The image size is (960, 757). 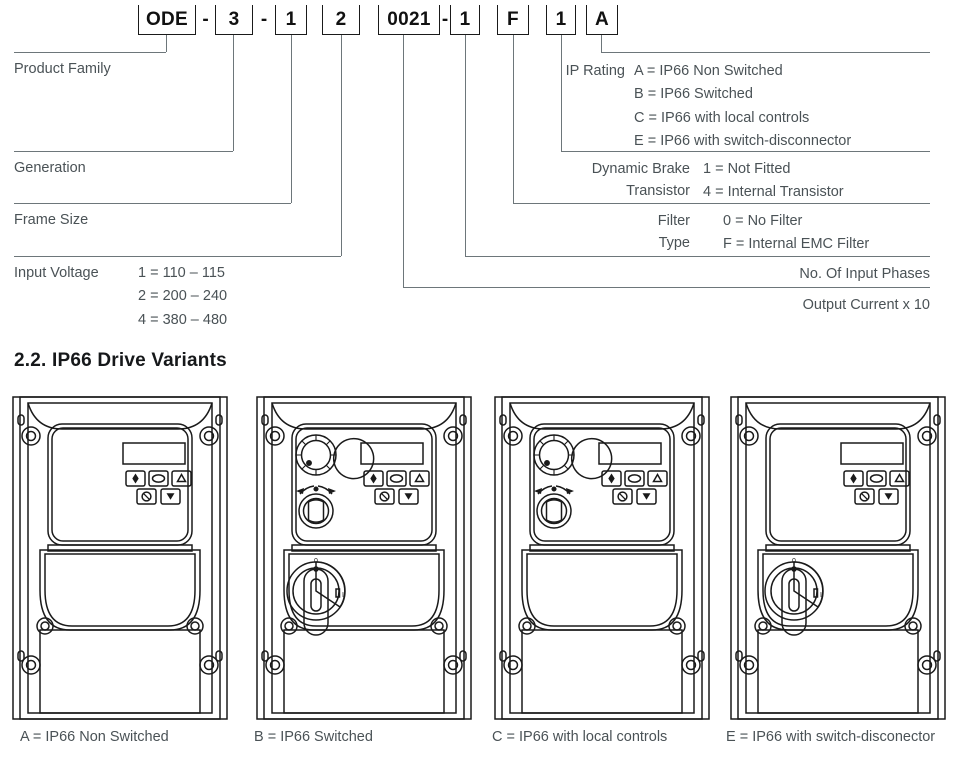 What do you see at coordinates (313, 737) in the screenshot?
I see `variant-caption-b: B = IP66 Switched` at bounding box center [313, 737].